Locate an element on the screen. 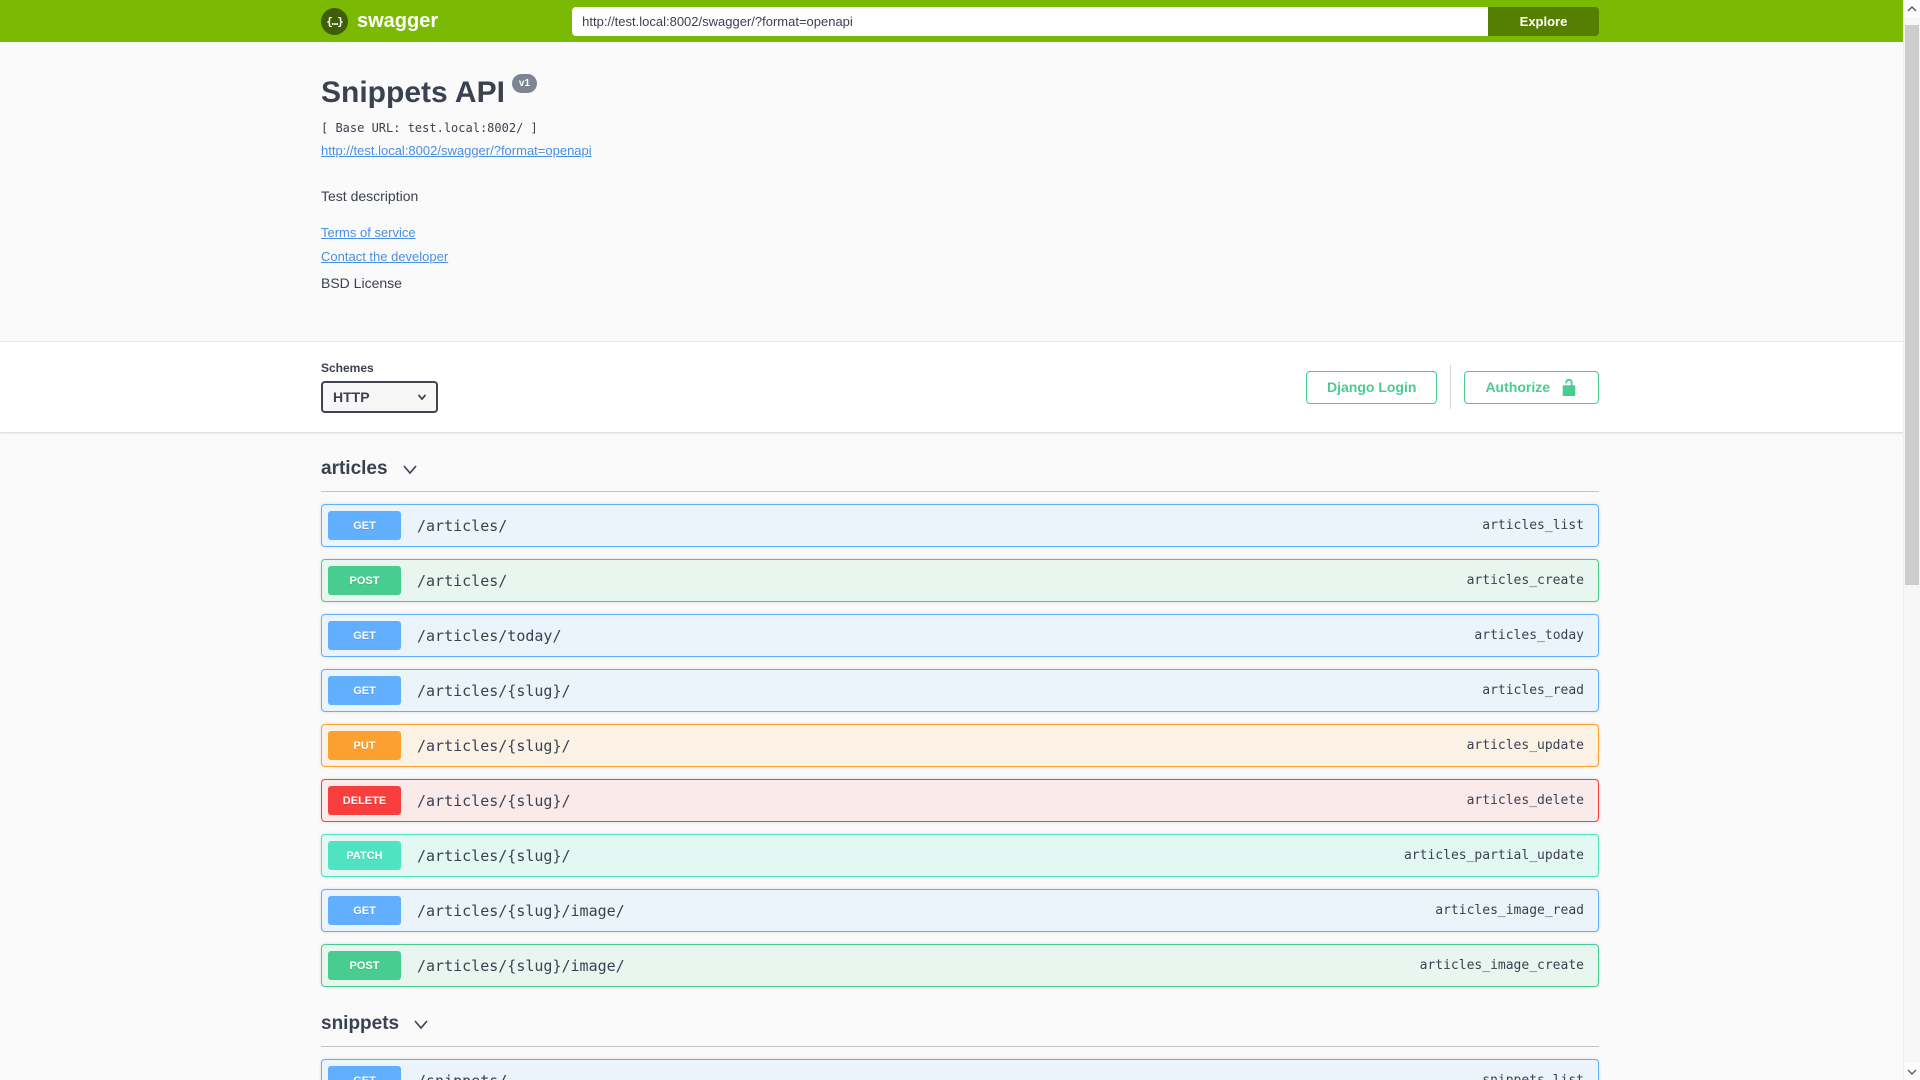 This screenshot has width=1920, height=1080. schemes-block: Schemes HTTP is located at coordinates (379, 387).